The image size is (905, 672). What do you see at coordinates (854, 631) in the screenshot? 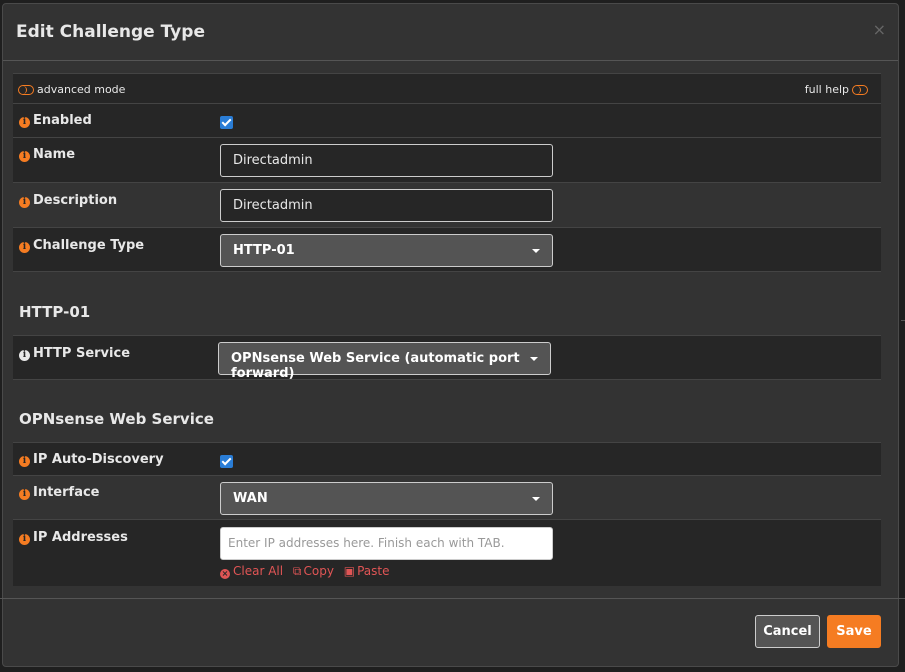
I see `save-button: Save` at bounding box center [854, 631].